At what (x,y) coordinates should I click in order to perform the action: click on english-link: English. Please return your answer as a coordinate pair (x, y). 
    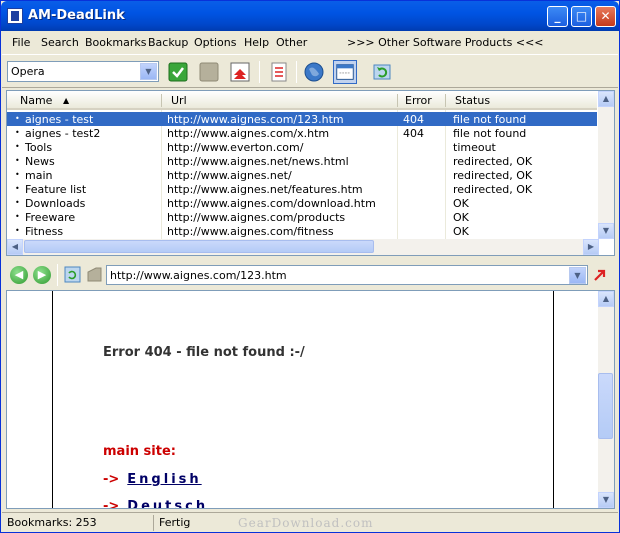
    Looking at the image, I should click on (164, 479).